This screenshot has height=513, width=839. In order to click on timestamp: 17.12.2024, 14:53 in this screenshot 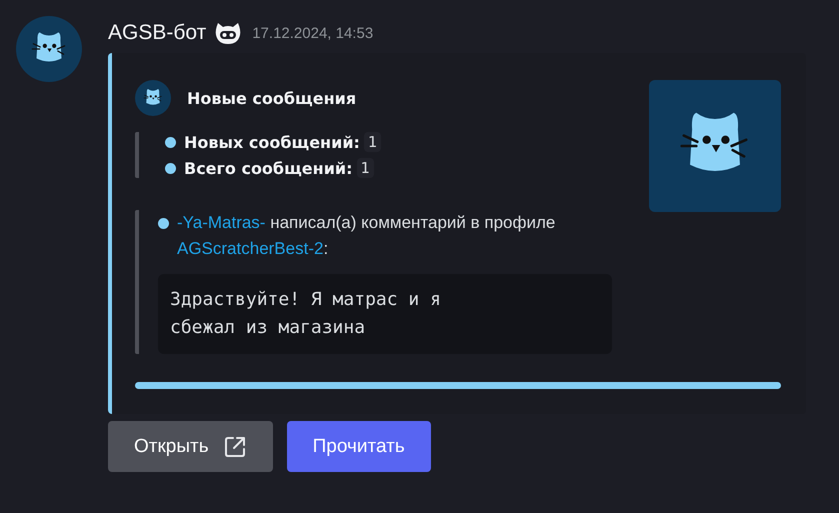, I will do `click(313, 33)`.